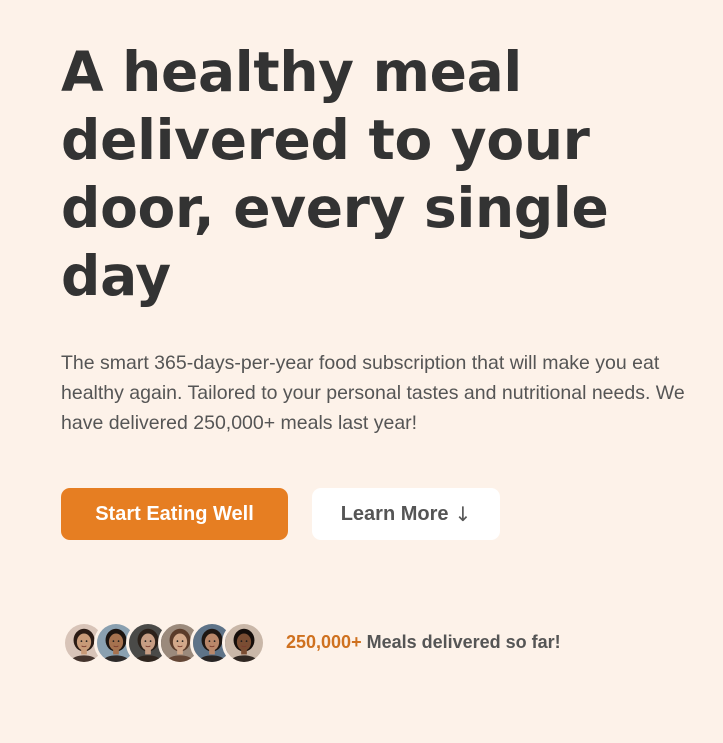 The width and height of the screenshot is (723, 743). I want to click on start-eating-well-label: Start Eating Well, so click(174, 513).